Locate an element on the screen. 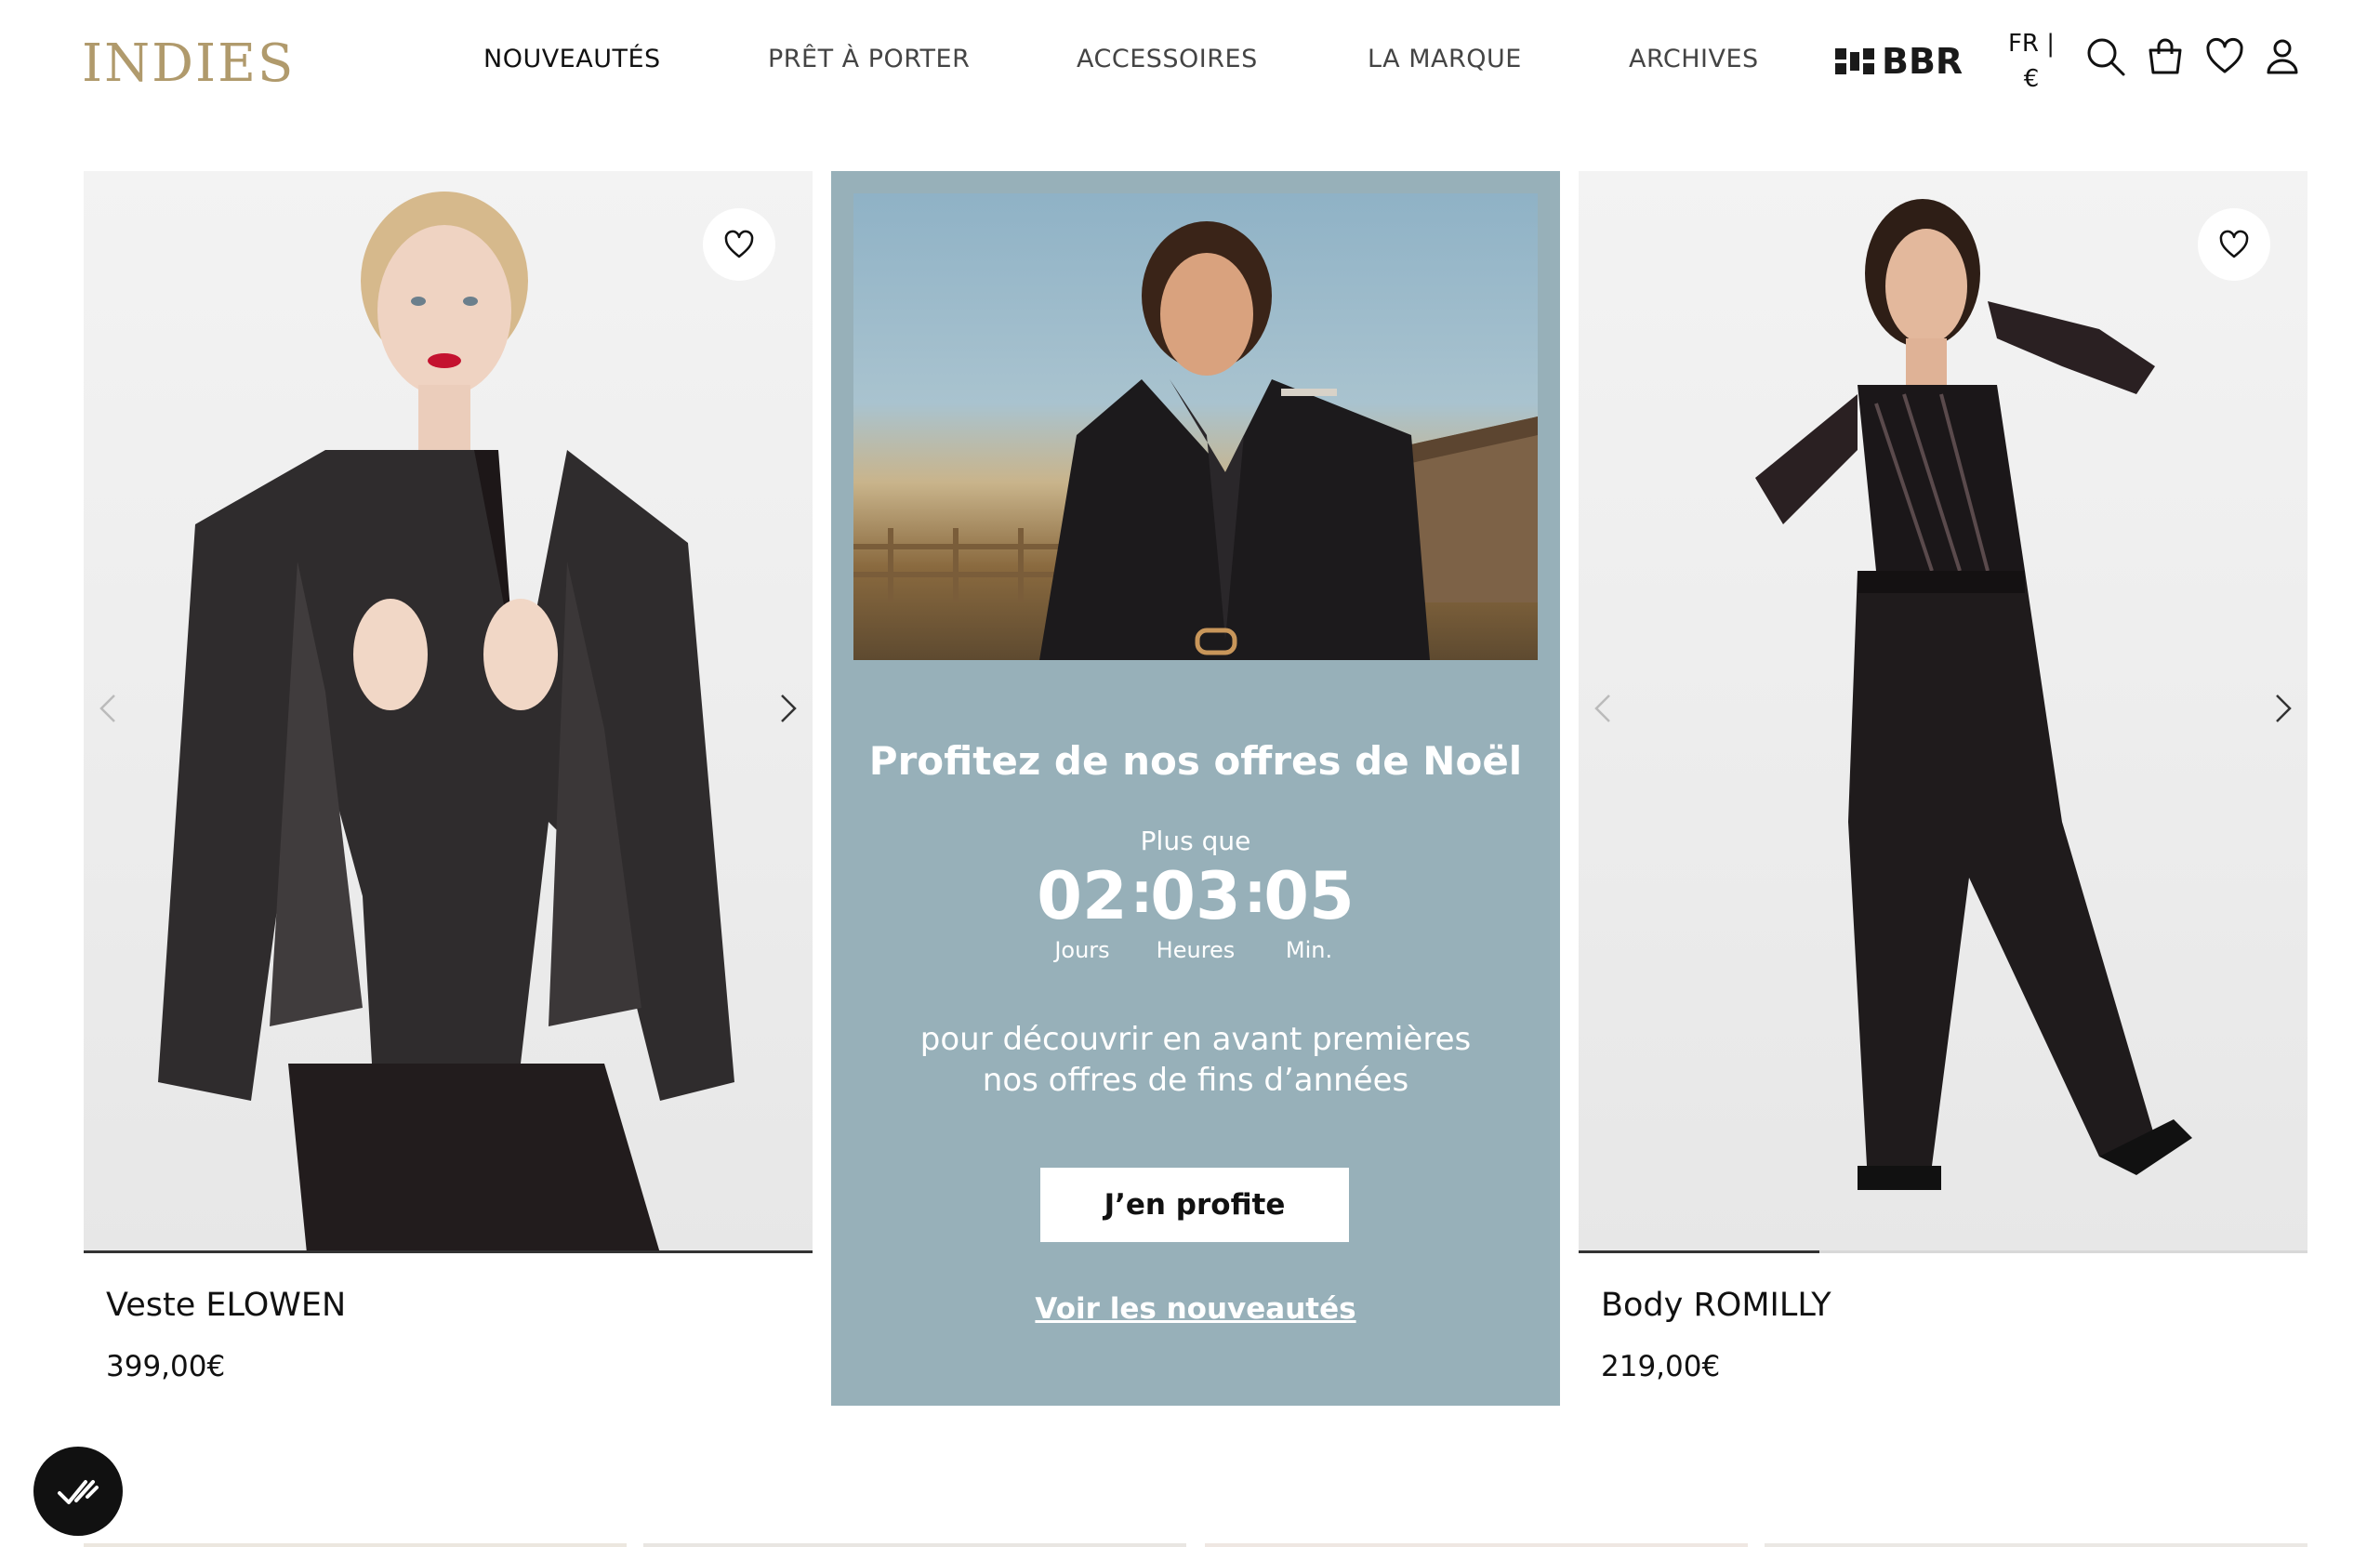 The width and height of the screenshot is (2380, 1547). view-new-arrivals-link: Voir les nouveautés is located at coordinates (1195, 1309).